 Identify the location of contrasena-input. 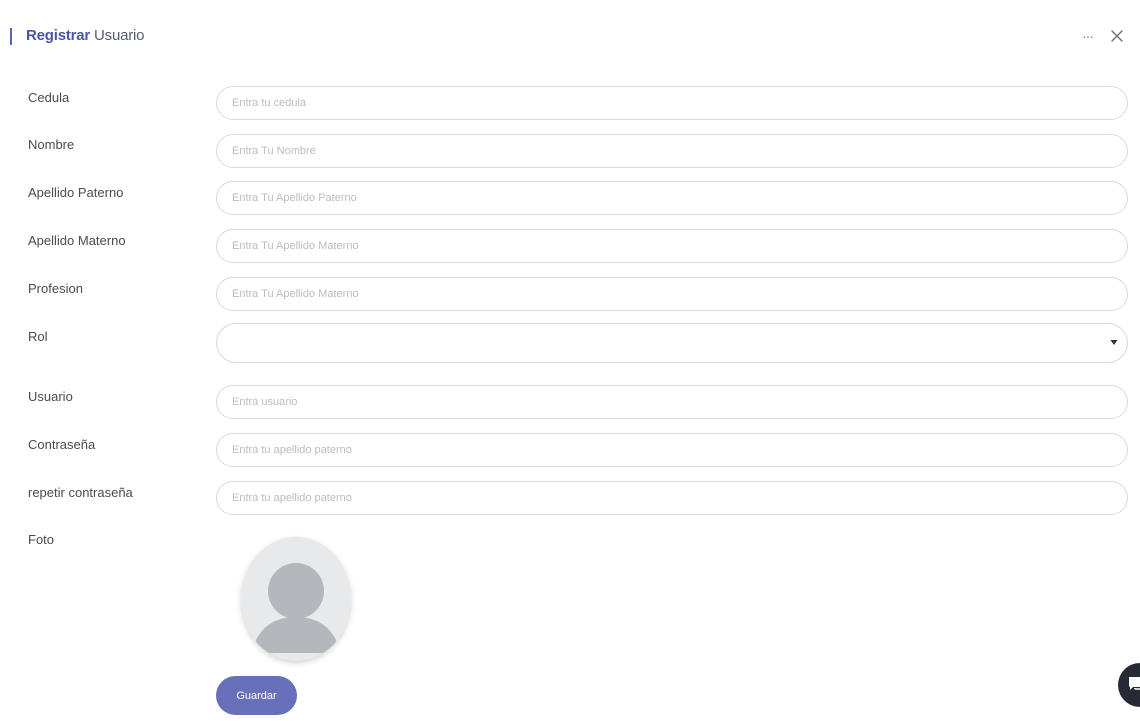
(672, 450).